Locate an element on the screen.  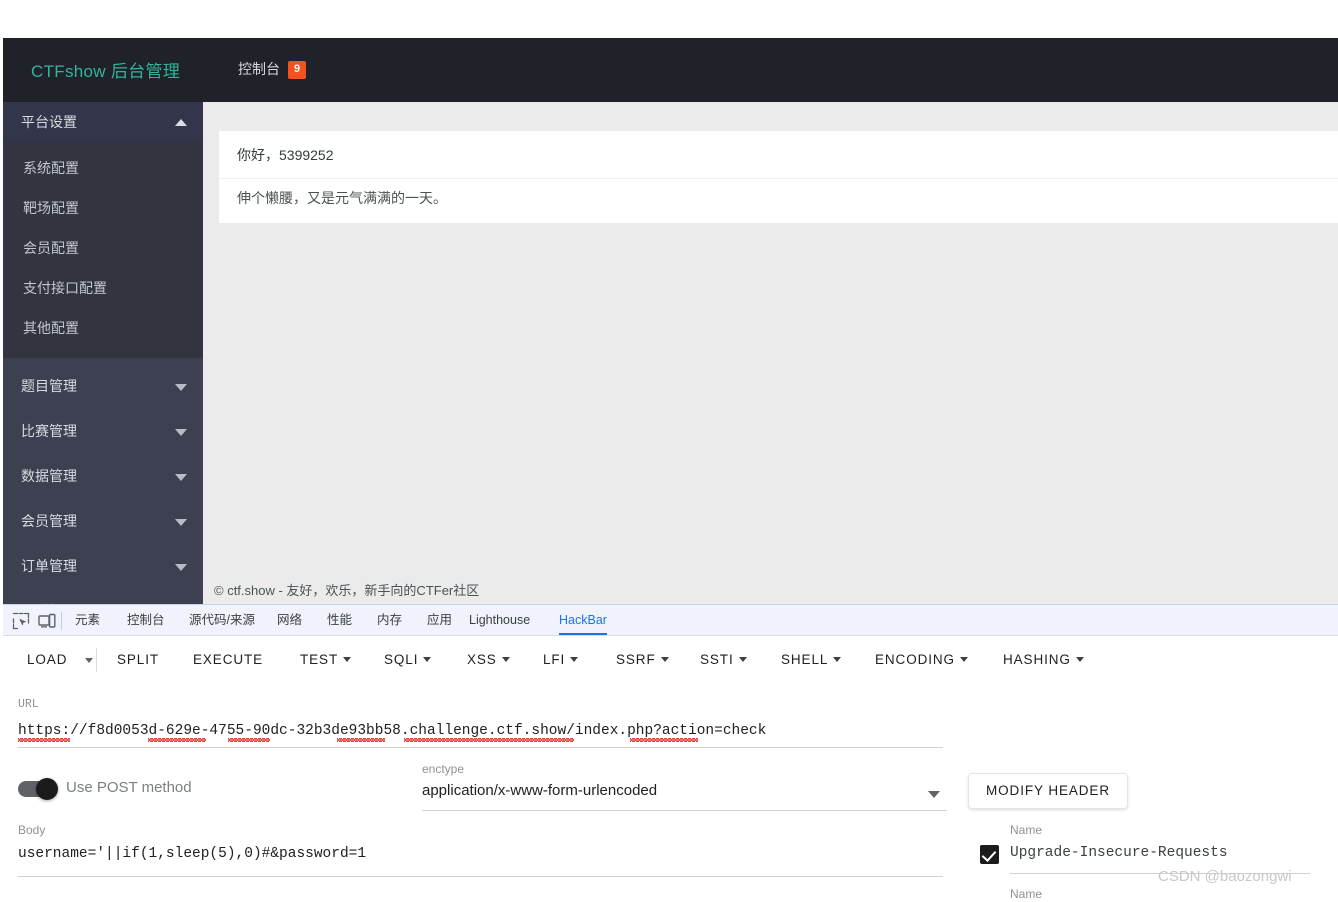
nav-item-console-label: 控制台 is located at coordinates (259, 69).